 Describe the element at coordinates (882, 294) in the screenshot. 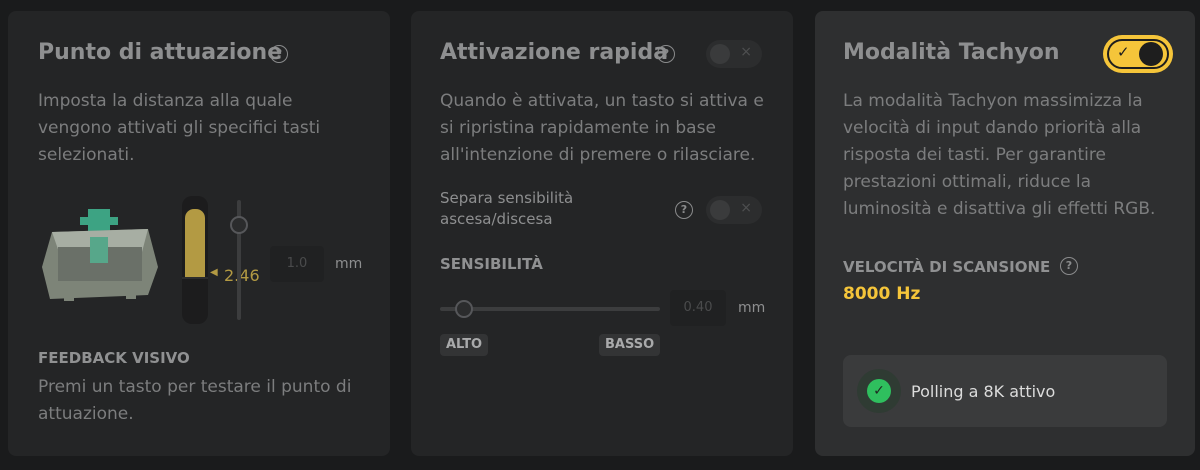

I see `scan-speed-value: 8000 Hz` at that location.